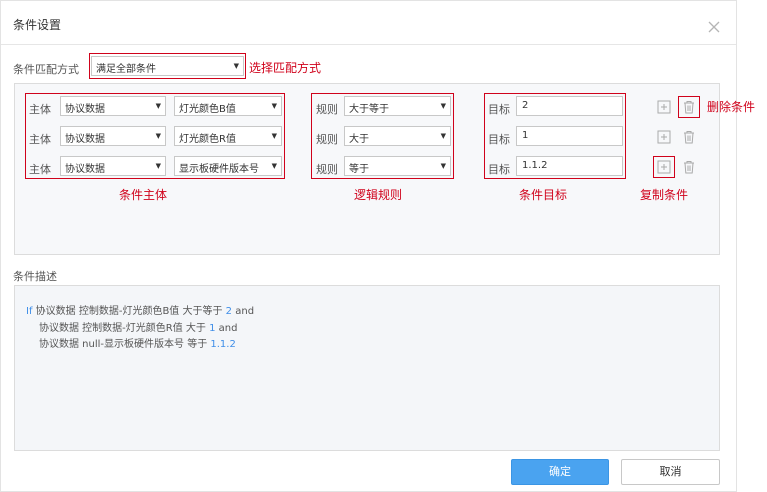 The image size is (767, 492). I want to click on description-line: If 协议数据 控制数据-灯光颜色B值 大于等于 2 and, so click(140, 309).